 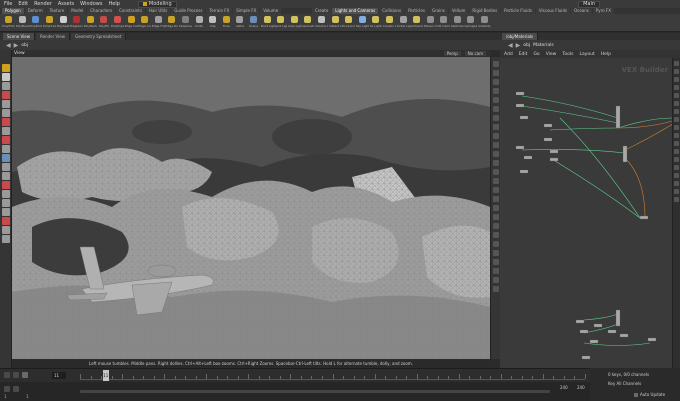 I want to click on menu-render: Render, so click(x=43, y=4).